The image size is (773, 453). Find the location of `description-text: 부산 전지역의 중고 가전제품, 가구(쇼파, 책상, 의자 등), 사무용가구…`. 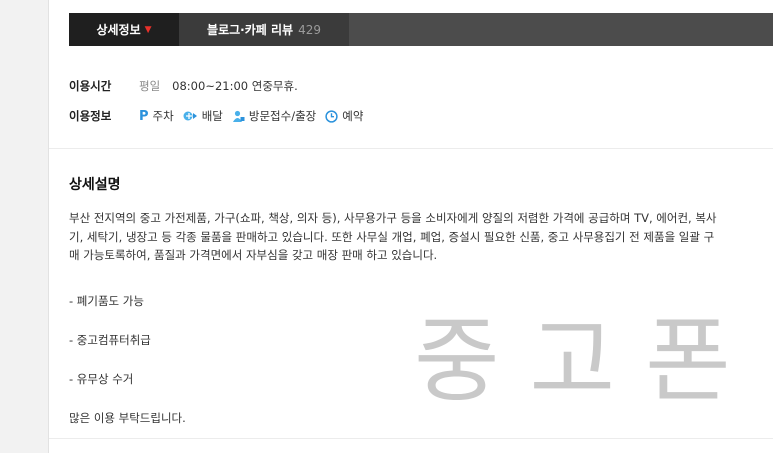

description-text: 부산 전지역의 중고 가전제품, 가구(쇼파, 책상, 의자 등), 사무용가구… is located at coordinates (393, 236).